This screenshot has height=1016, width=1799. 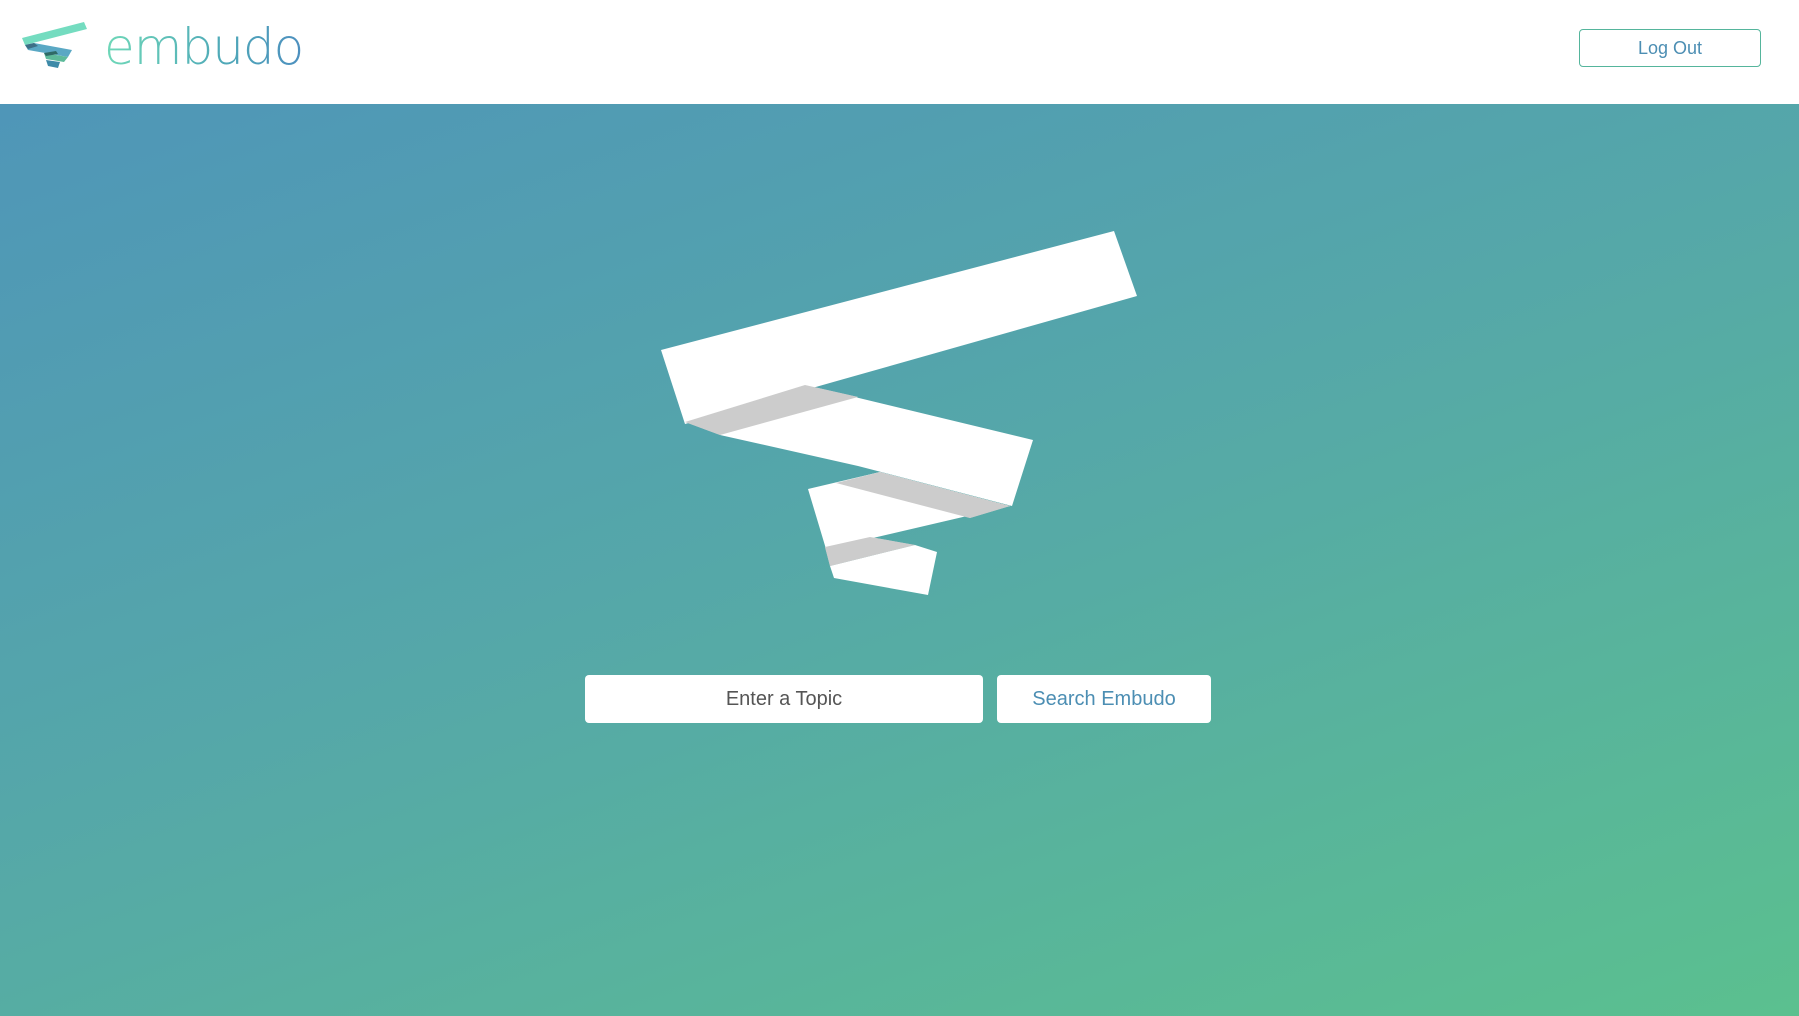 What do you see at coordinates (899, 52) in the screenshot?
I see `top-header: embudo Log Out` at bounding box center [899, 52].